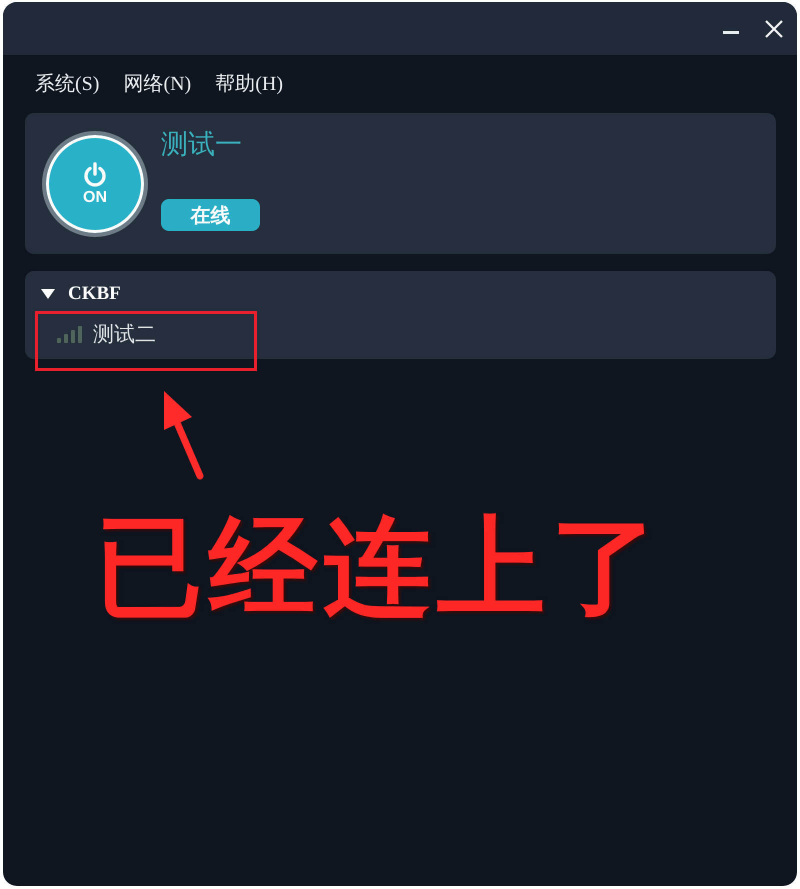 Image resolution: width=800 pixels, height=889 pixels. What do you see at coordinates (249, 83) in the screenshot?
I see `menu-item: 帮助(H)` at bounding box center [249, 83].